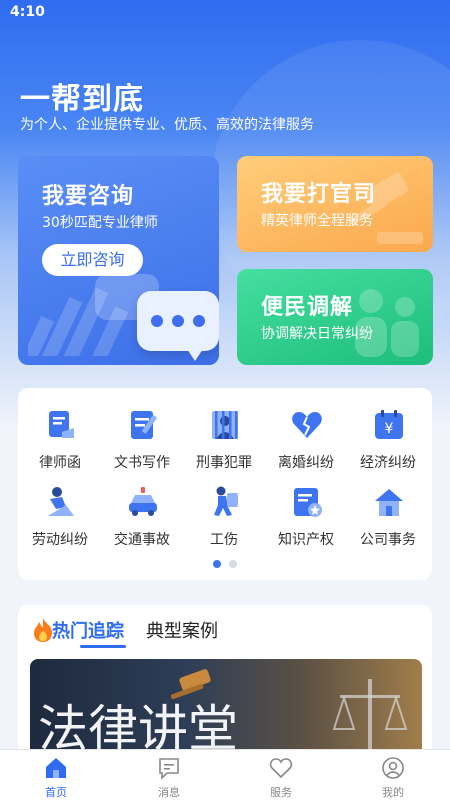 Image resolution: width=450 pixels, height=800 pixels. I want to click on service-work-injury: 工伤, so click(224, 520).